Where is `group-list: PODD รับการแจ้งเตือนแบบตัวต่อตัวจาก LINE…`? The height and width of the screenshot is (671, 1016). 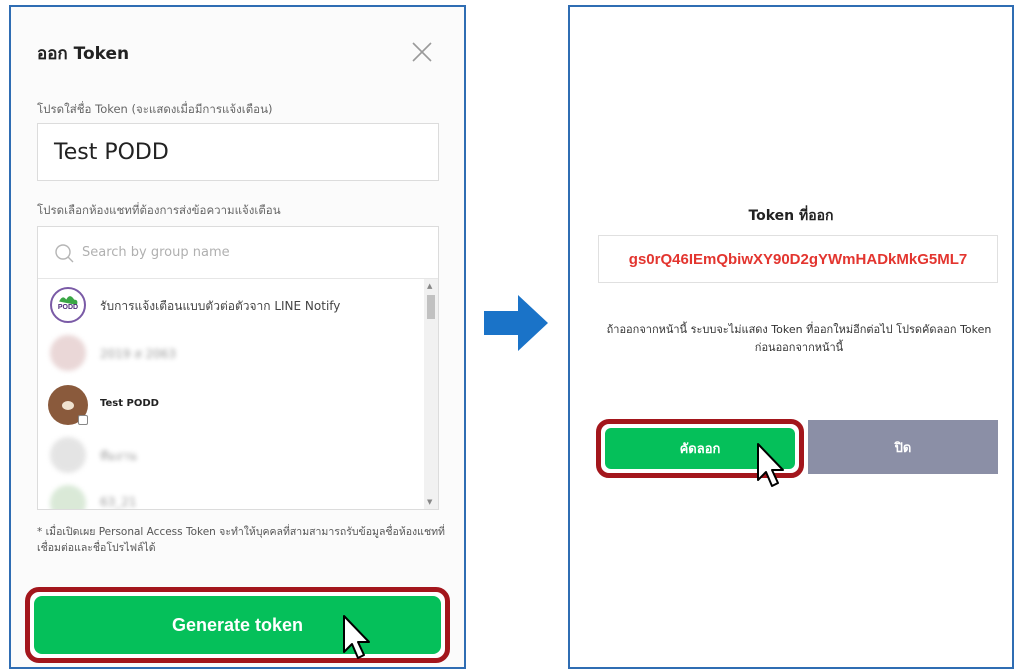
group-list: PODD รับการแจ้งเตือนแบบตัวต่อตัวจาก LINE… is located at coordinates (231, 394).